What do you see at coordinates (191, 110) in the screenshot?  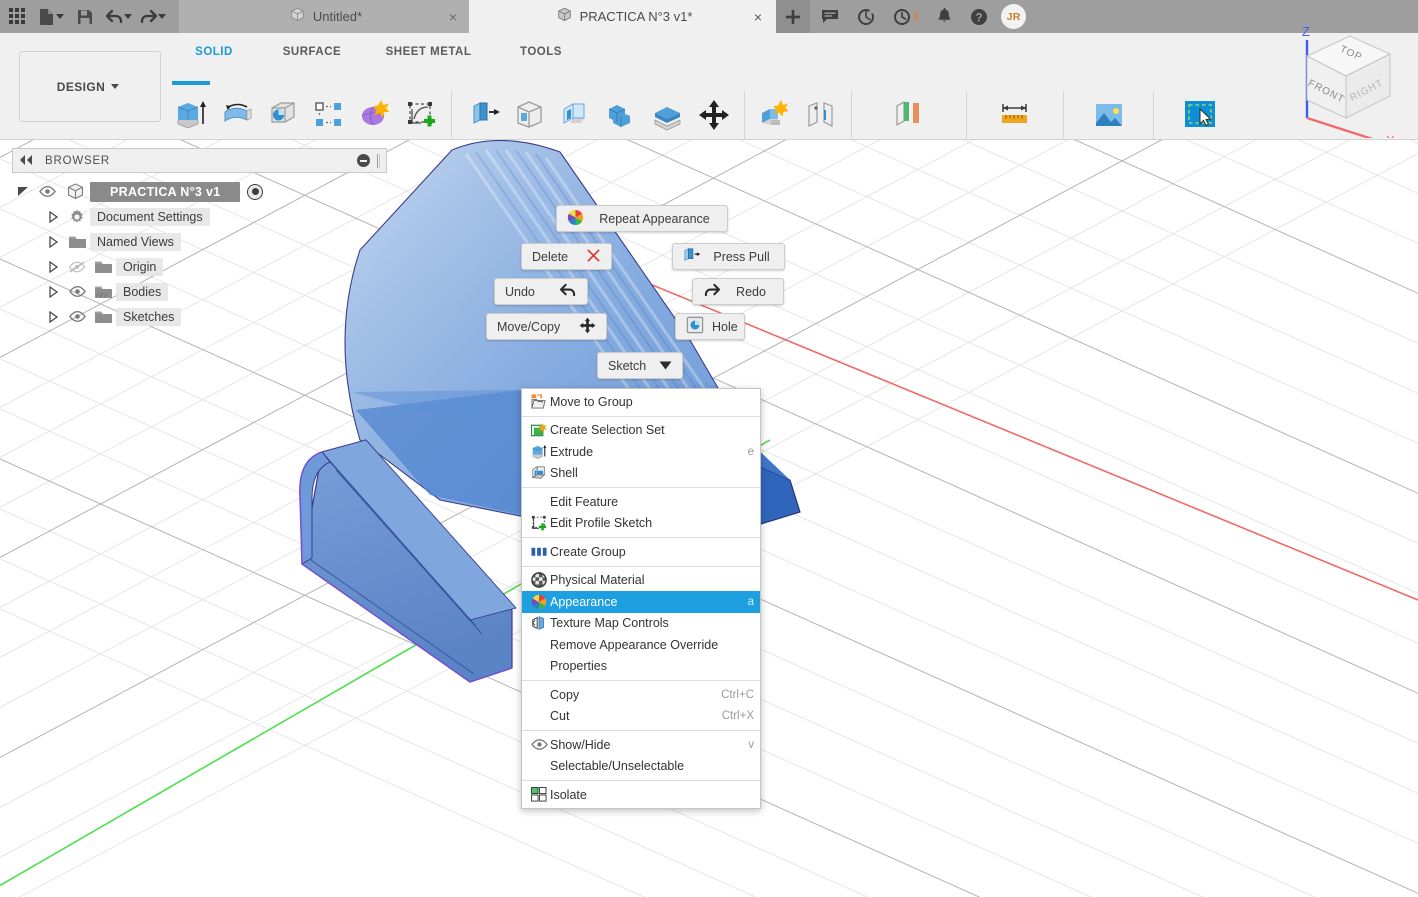 I see `extrude-icon` at bounding box center [191, 110].